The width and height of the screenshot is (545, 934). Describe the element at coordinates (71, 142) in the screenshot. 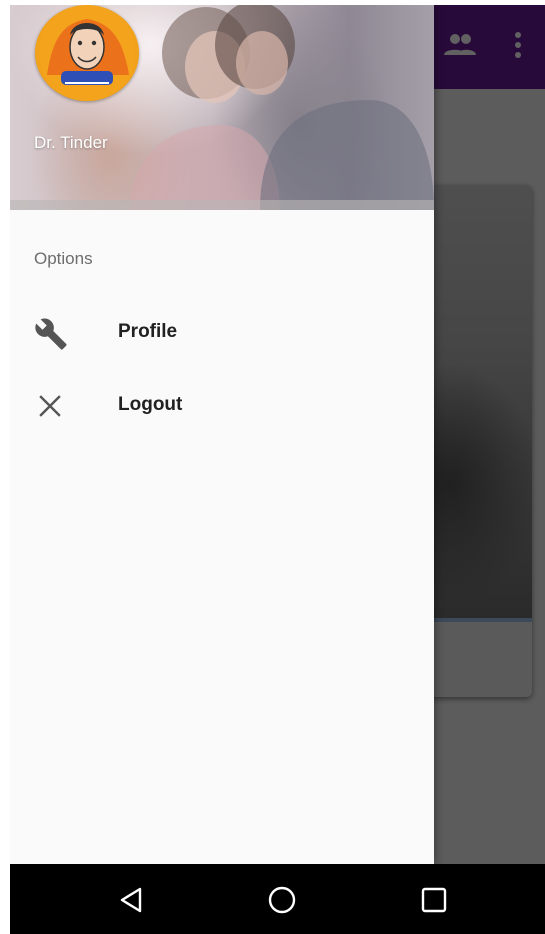

I see `user-name: Dr. Tinder` at that location.